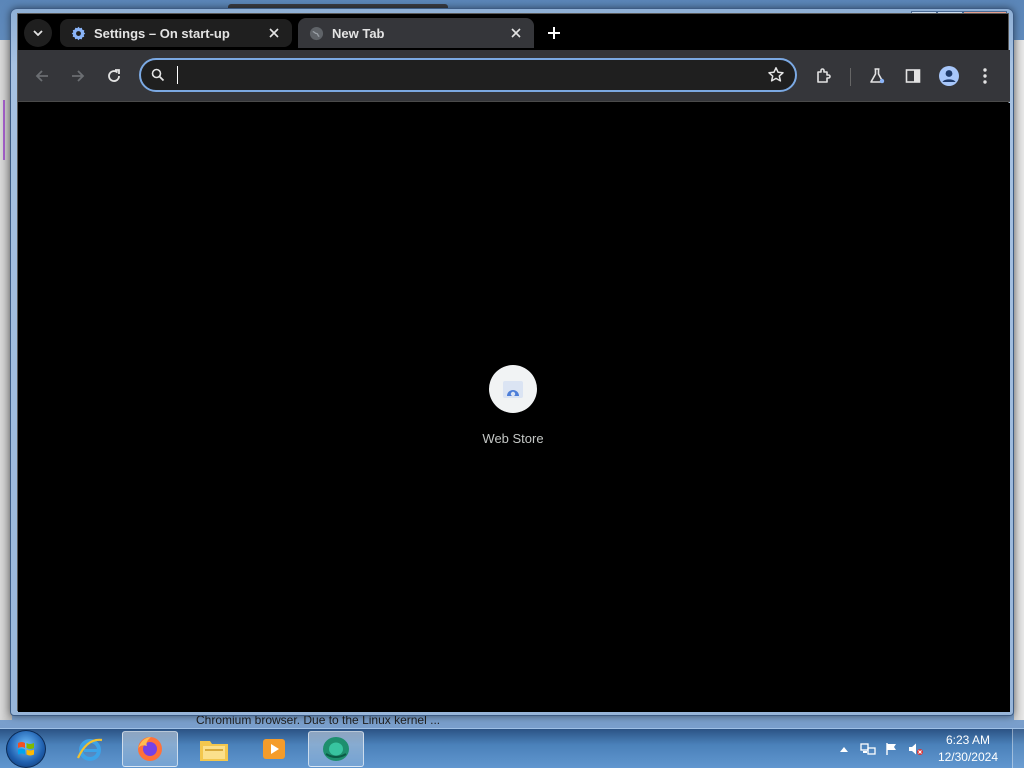 This screenshot has height=768, width=1024. Describe the element at coordinates (868, 749) in the screenshot. I see `network-icon` at that location.